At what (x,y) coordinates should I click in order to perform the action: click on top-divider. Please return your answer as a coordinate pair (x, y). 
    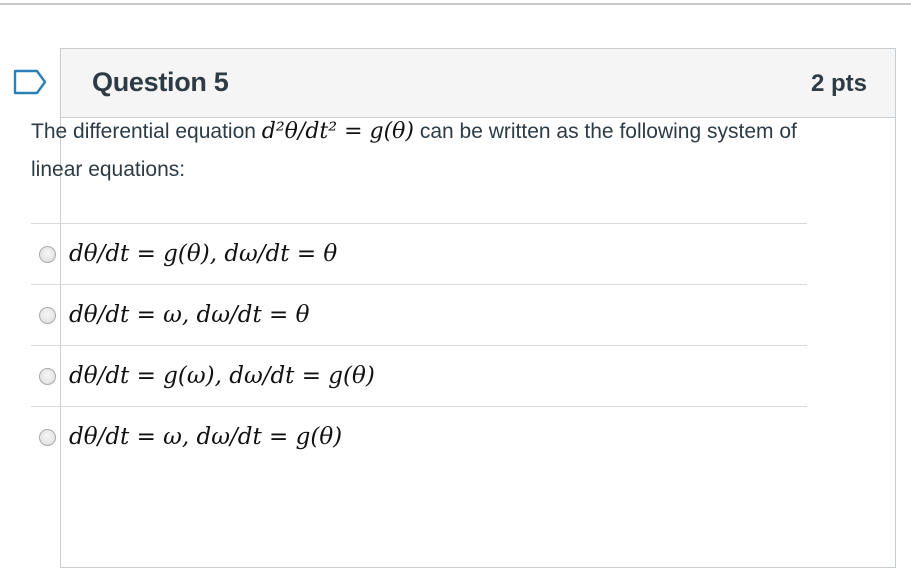
    Looking at the image, I should click on (455, 4).